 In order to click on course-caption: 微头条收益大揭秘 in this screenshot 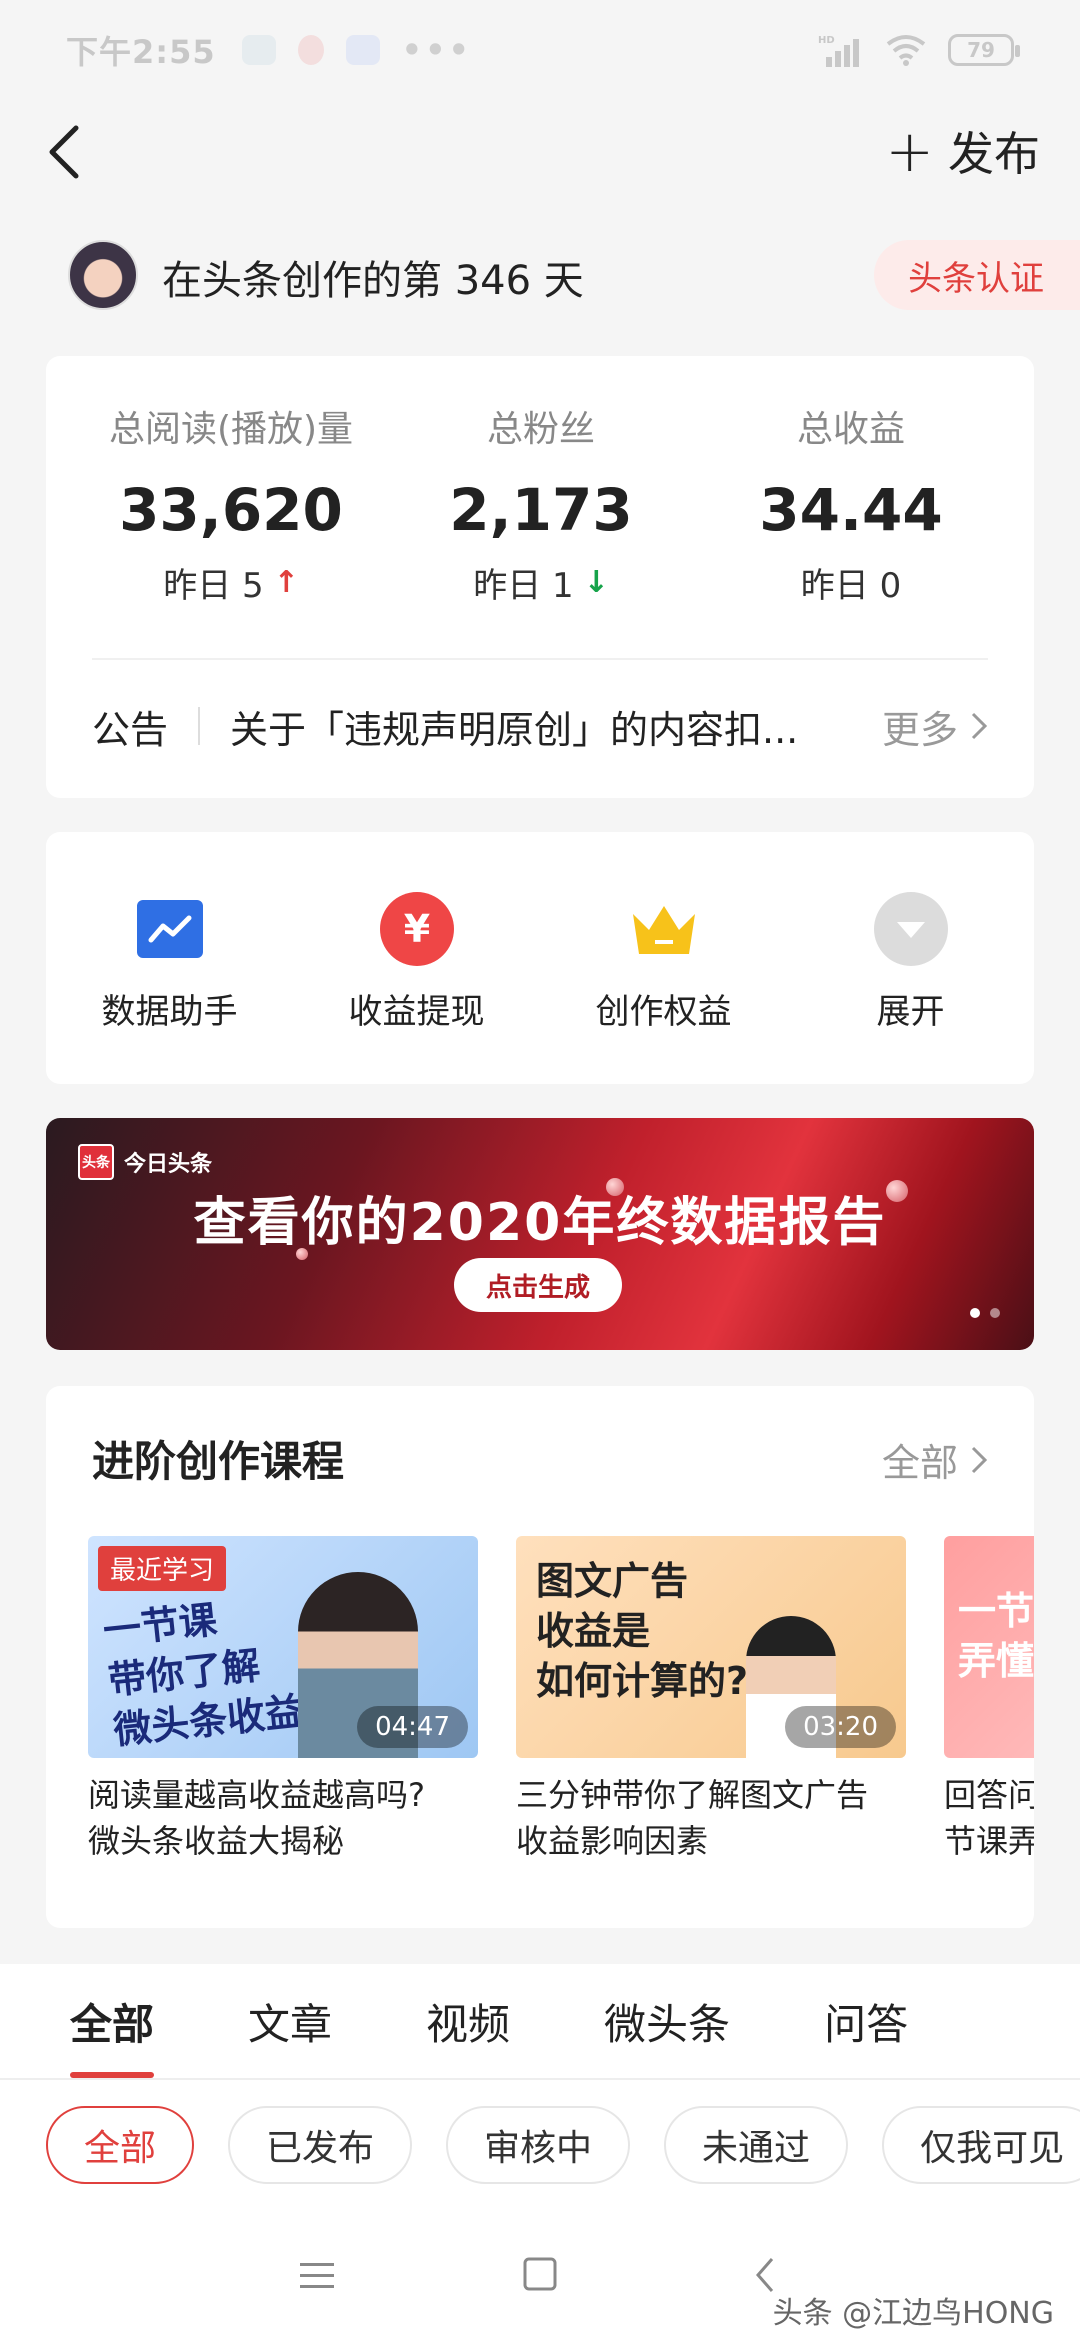, I will do `click(216, 1841)`.